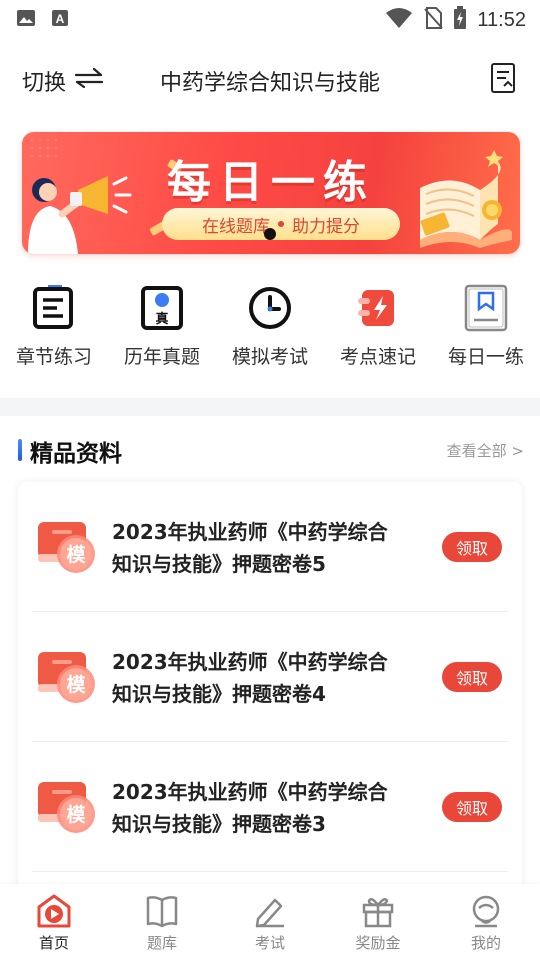 This screenshot has width=540, height=960. I want to click on banner-slogan-separator-icon, so click(281, 224).